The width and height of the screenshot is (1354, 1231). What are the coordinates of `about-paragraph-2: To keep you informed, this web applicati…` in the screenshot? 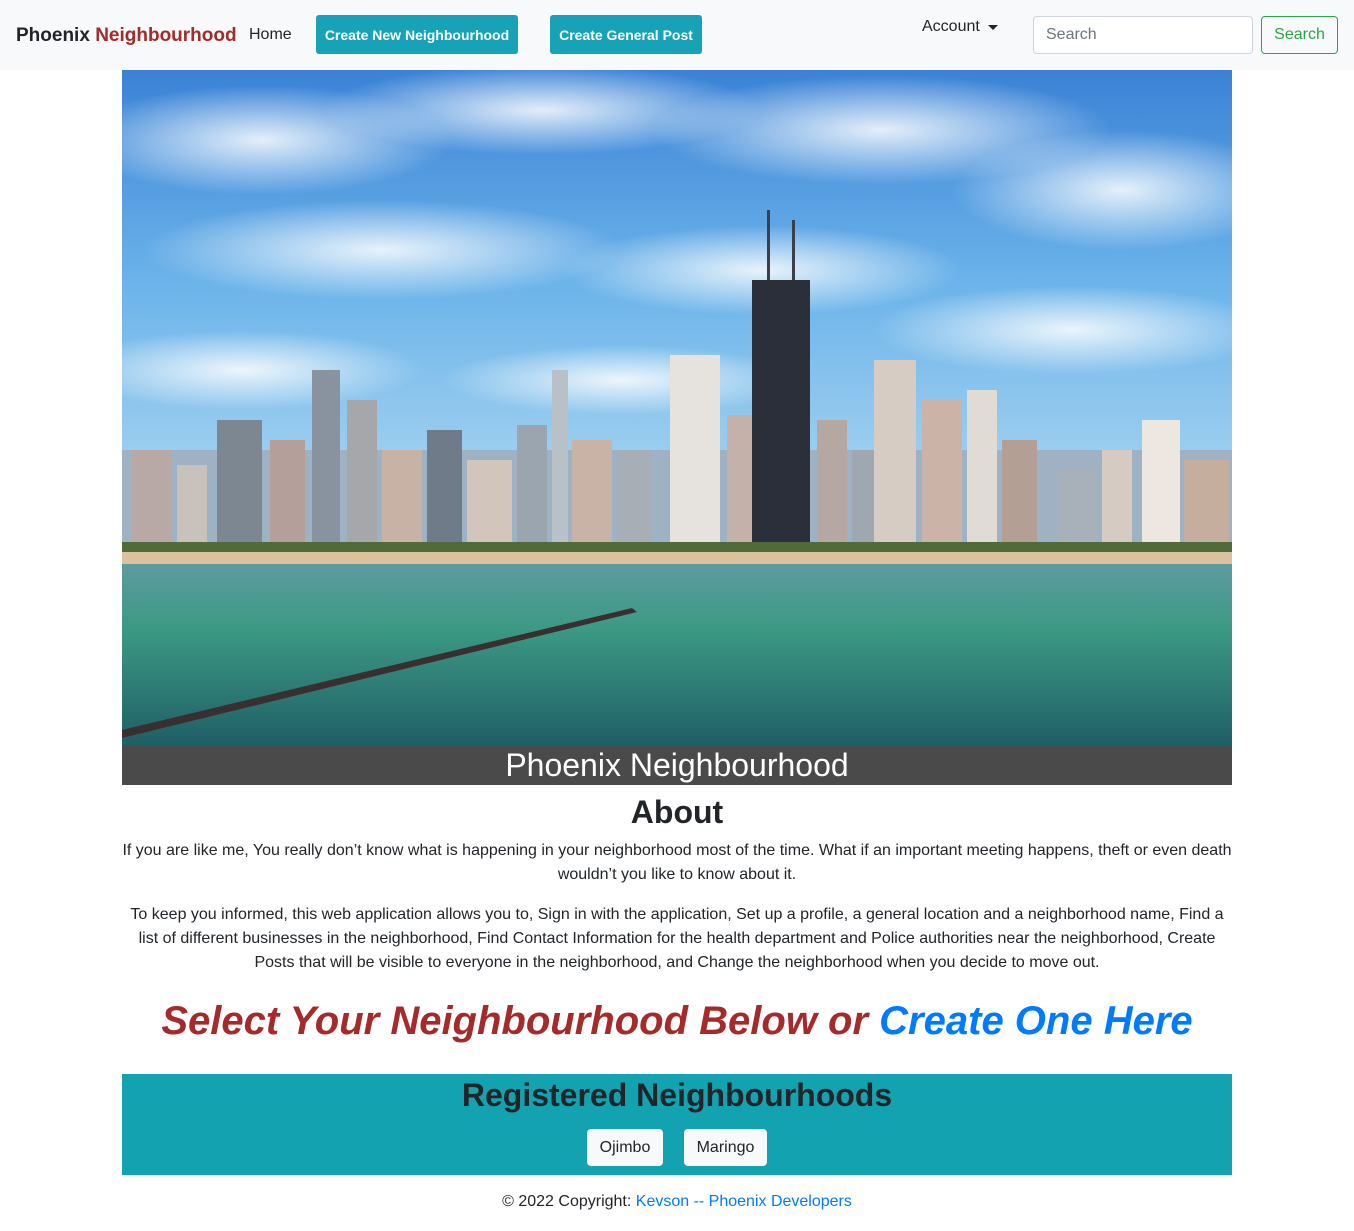 It's located at (677, 938).